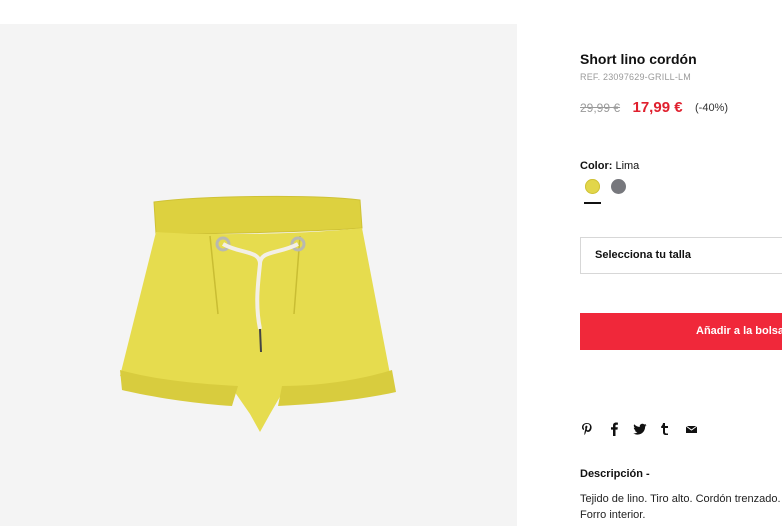 The image size is (782, 526). I want to click on selected-swatch-indicator, so click(592, 203).